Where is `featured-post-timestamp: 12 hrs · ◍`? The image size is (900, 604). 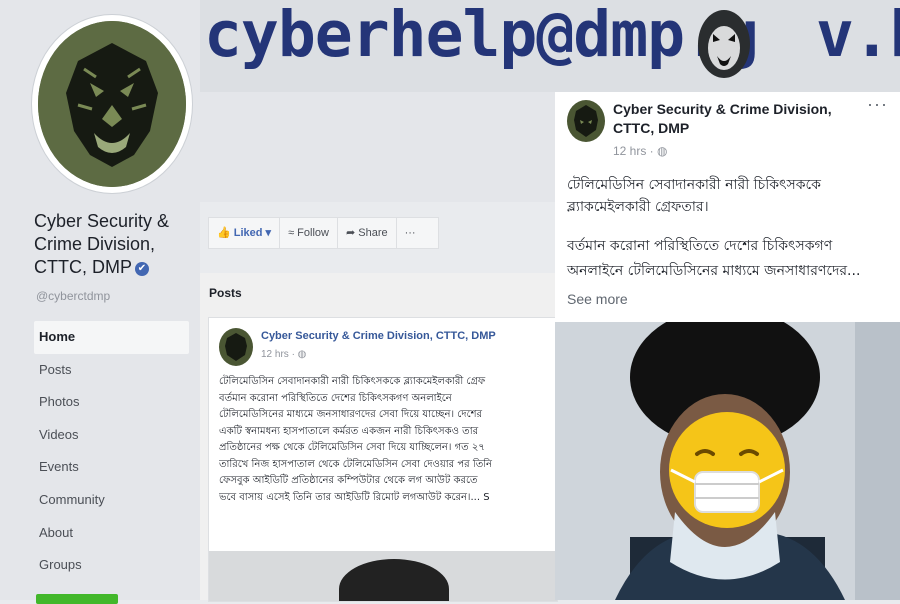
featured-post-timestamp: 12 hrs · ◍ is located at coordinates (640, 151).